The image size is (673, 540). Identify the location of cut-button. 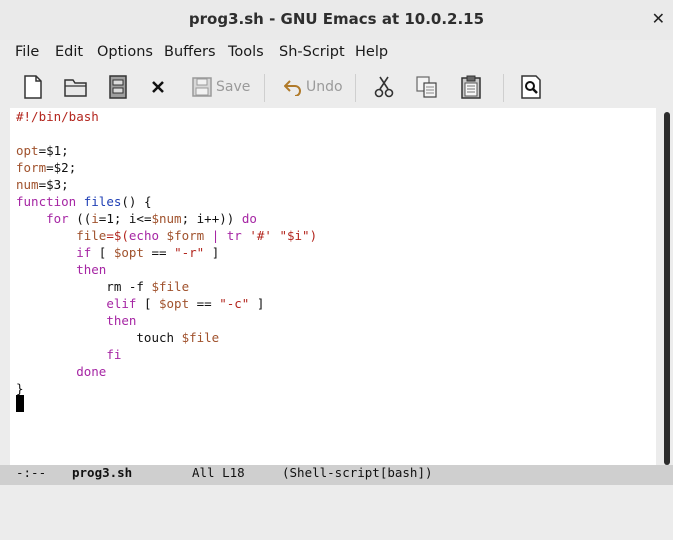
(384, 87).